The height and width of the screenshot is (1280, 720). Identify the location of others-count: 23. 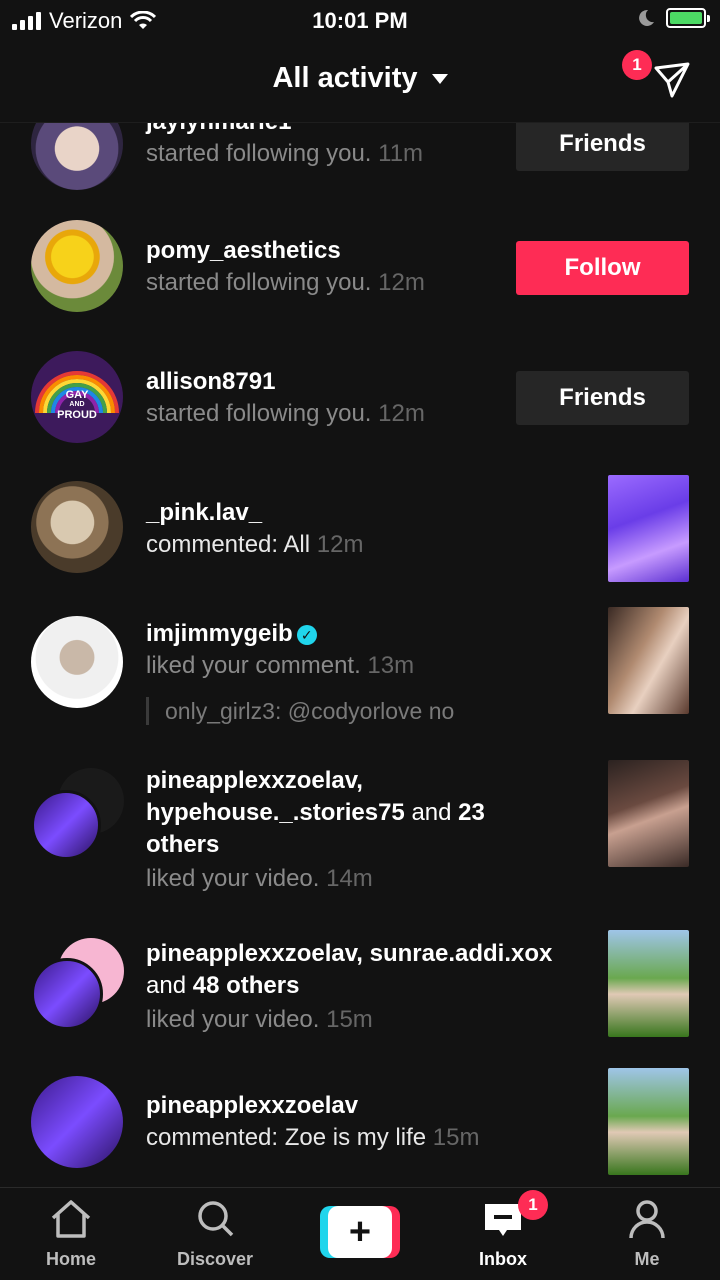
(471, 812).